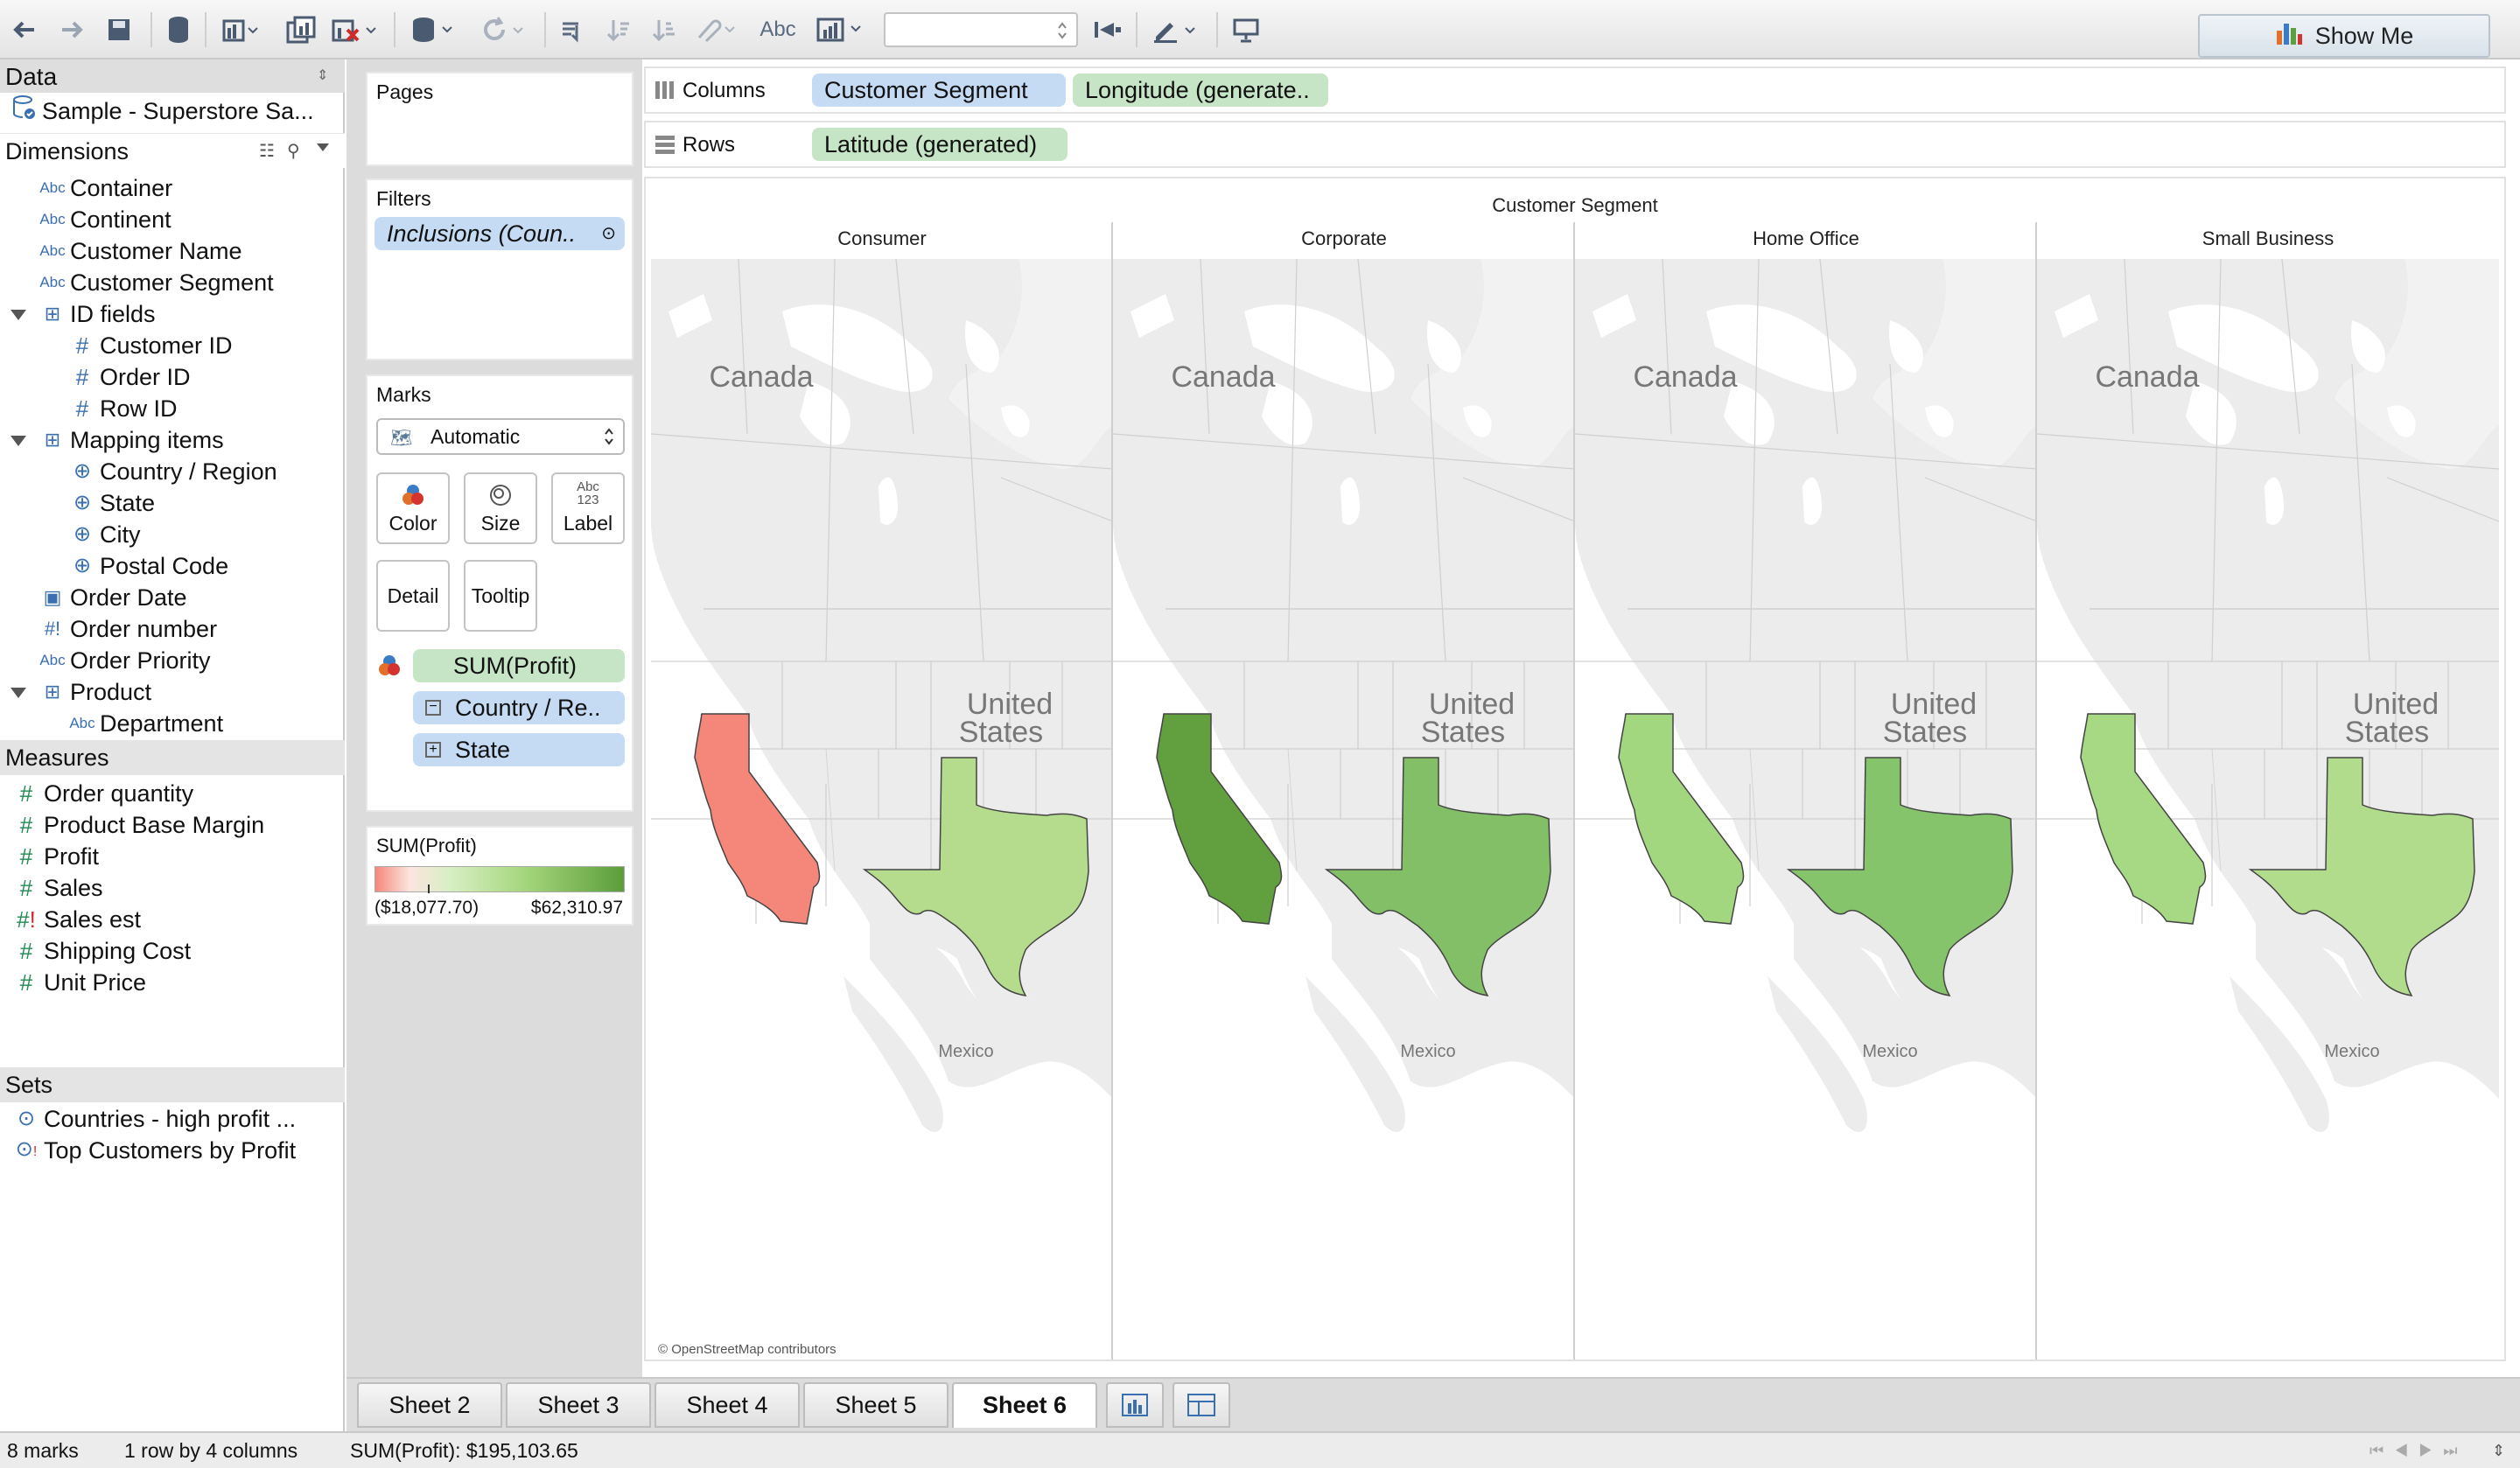 The height and width of the screenshot is (1468, 2520). Describe the element at coordinates (413, 508) in the screenshot. I see `color-button: Color` at that location.